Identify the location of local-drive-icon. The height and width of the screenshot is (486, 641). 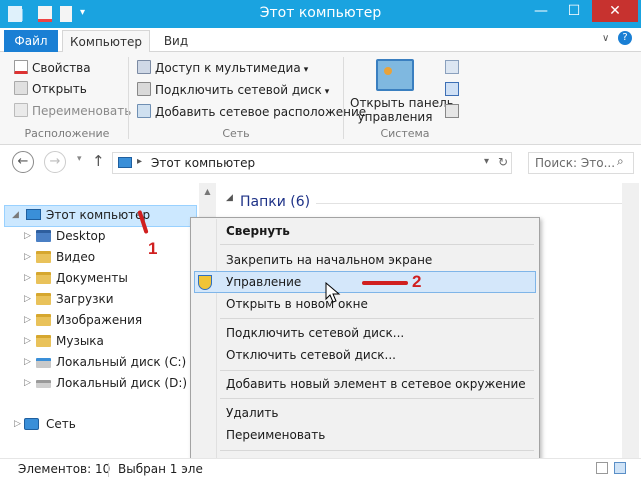
(43, 384).